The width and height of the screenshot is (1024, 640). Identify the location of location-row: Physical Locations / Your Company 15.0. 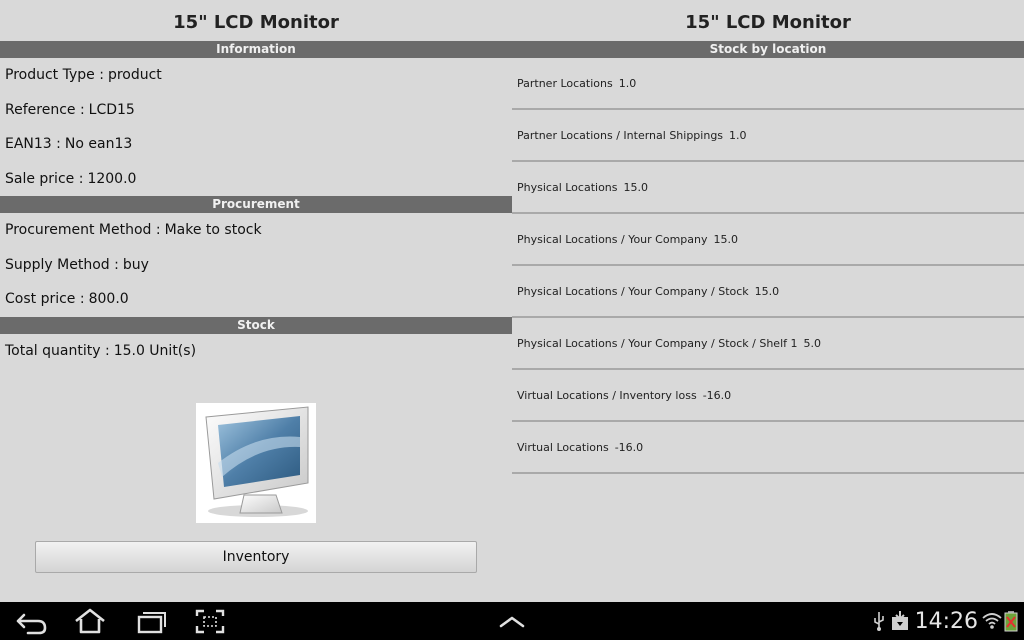
(768, 240).